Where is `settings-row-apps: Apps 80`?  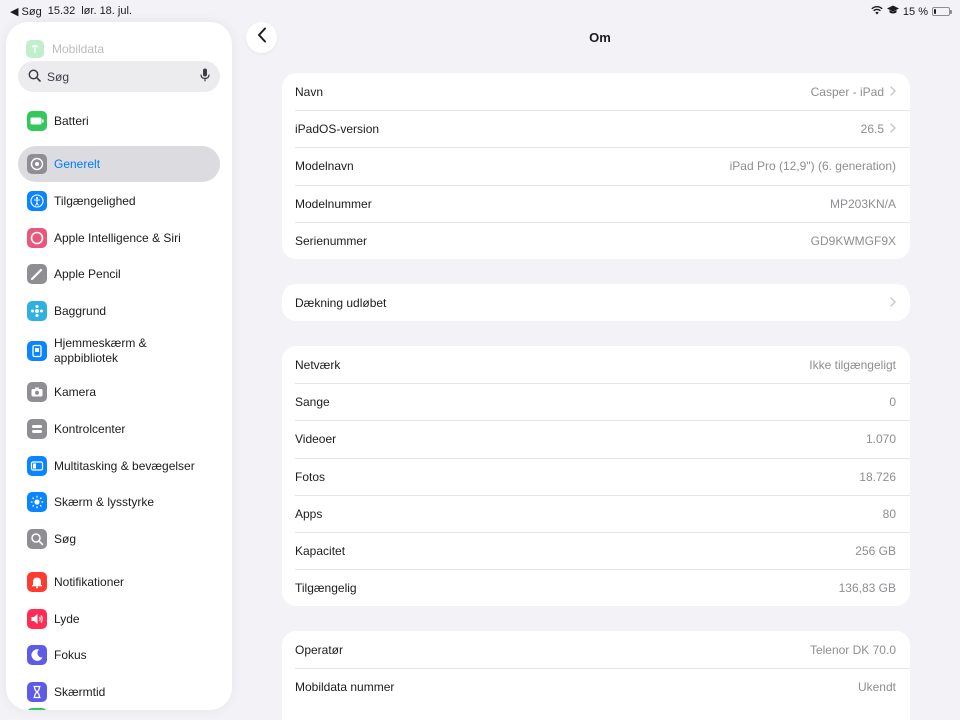 settings-row-apps: Apps 80 is located at coordinates (602, 513).